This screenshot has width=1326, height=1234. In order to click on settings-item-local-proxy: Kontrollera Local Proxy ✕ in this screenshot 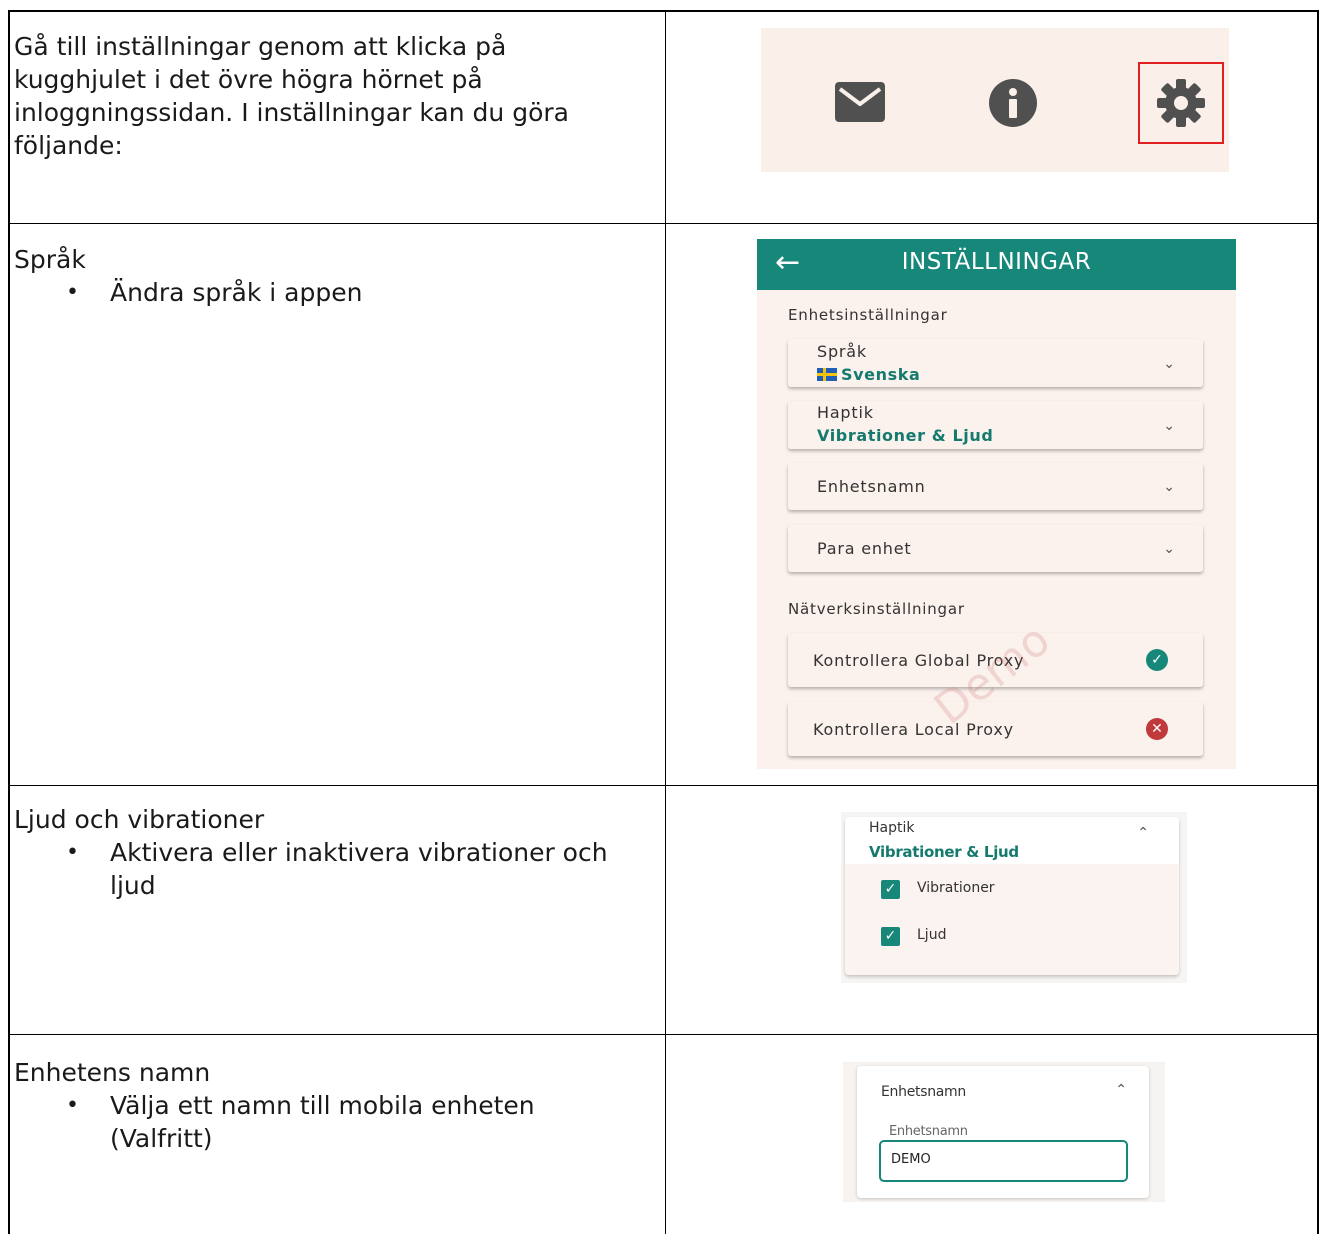, I will do `click(995, 729)`.